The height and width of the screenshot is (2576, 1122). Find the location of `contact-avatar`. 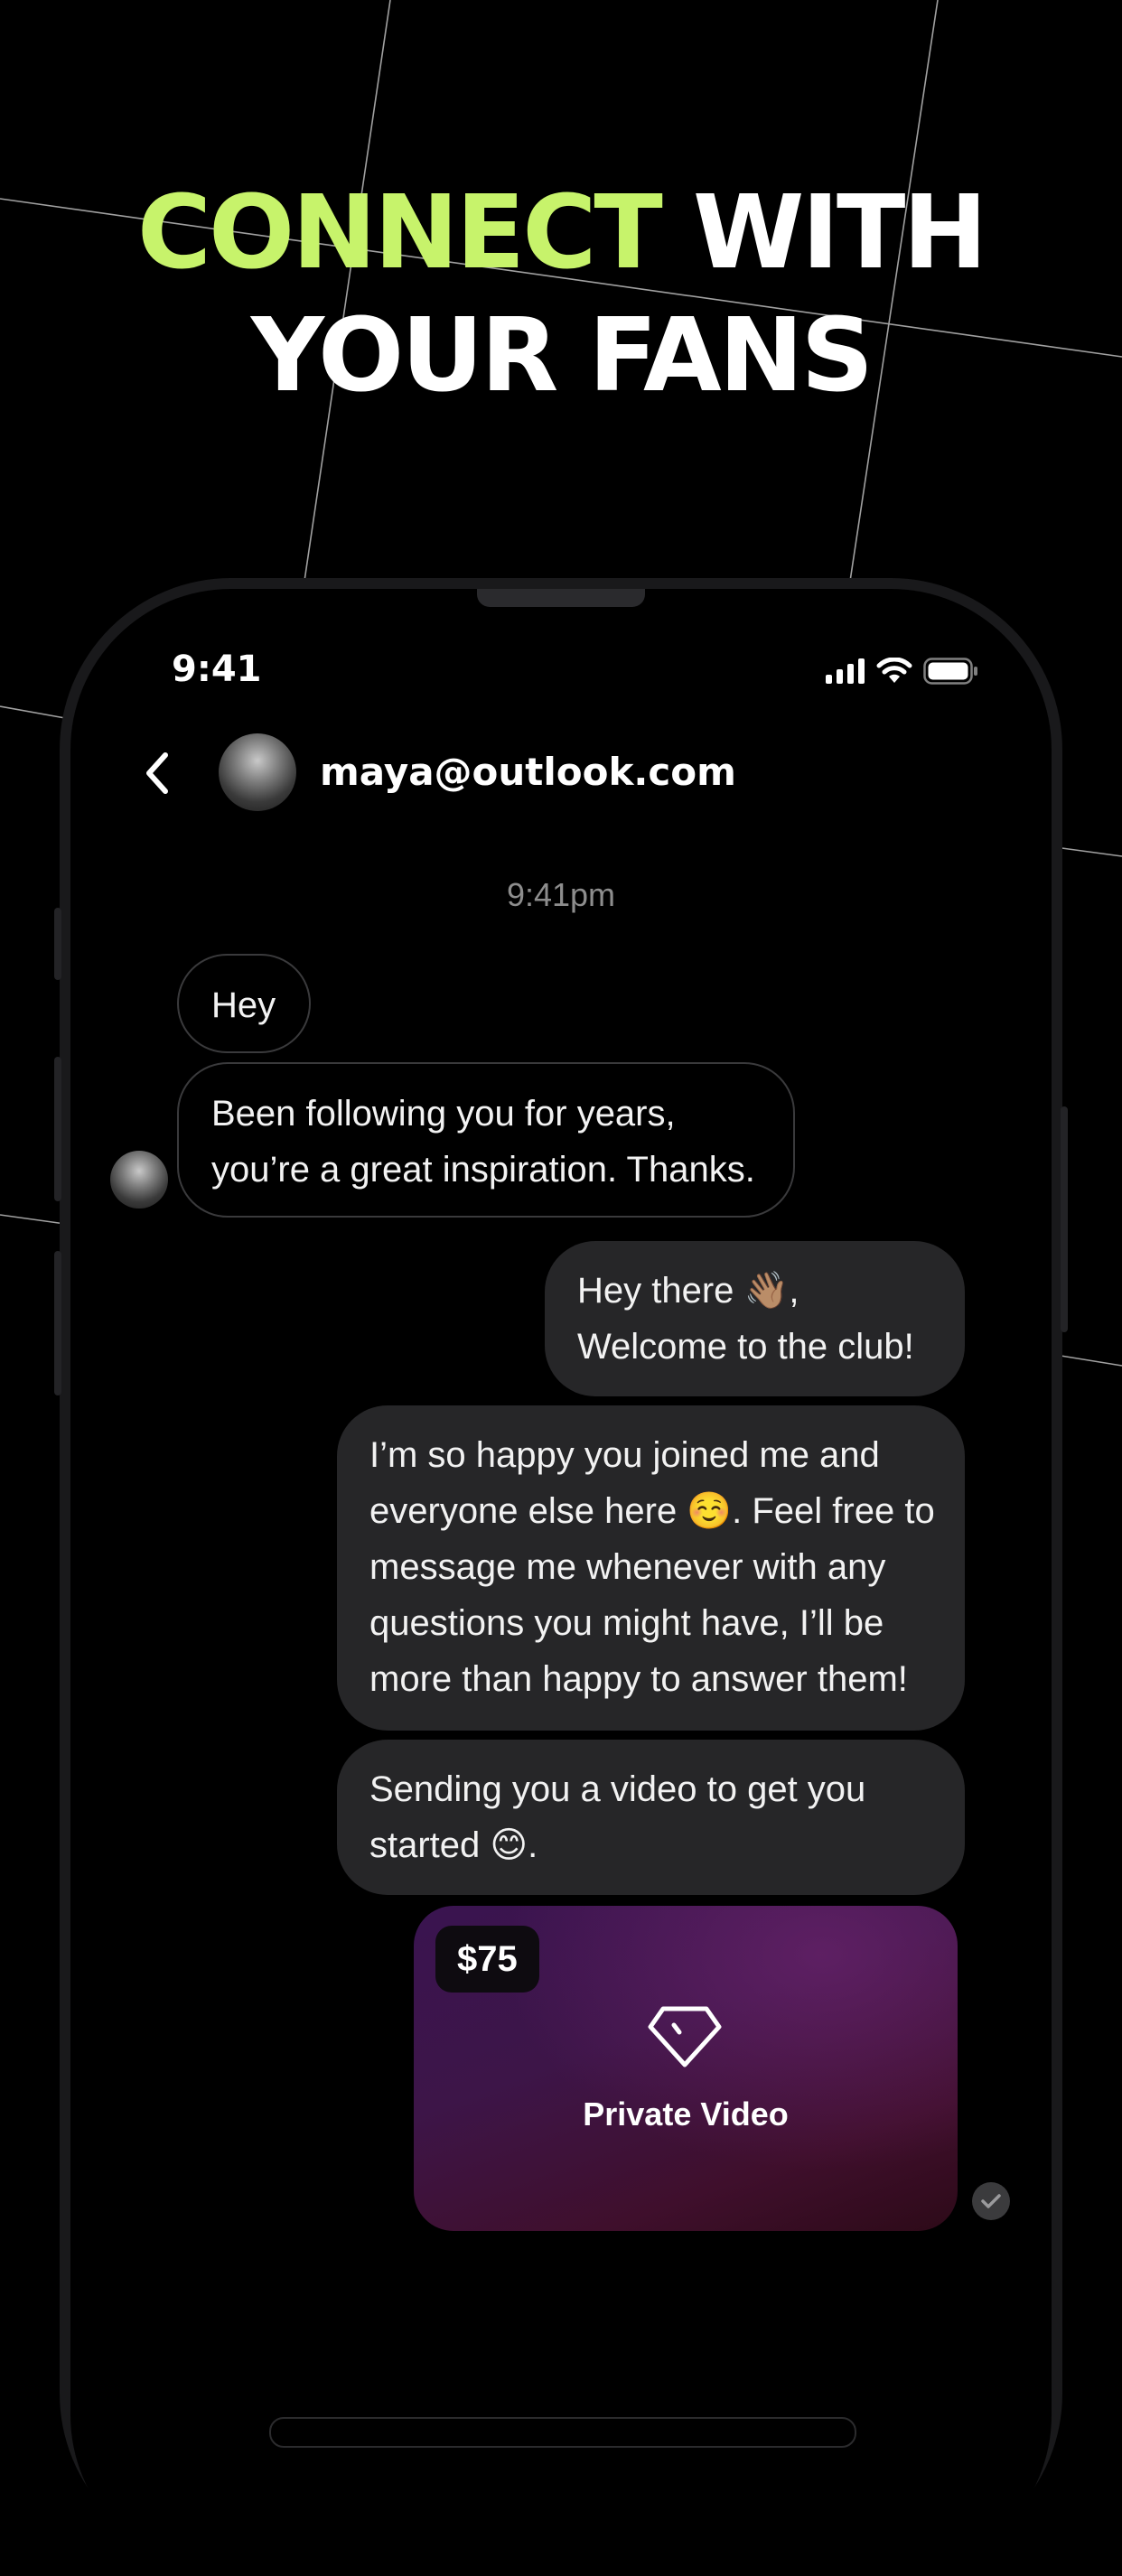

contact-avatar is located at coordinates (257, 772).